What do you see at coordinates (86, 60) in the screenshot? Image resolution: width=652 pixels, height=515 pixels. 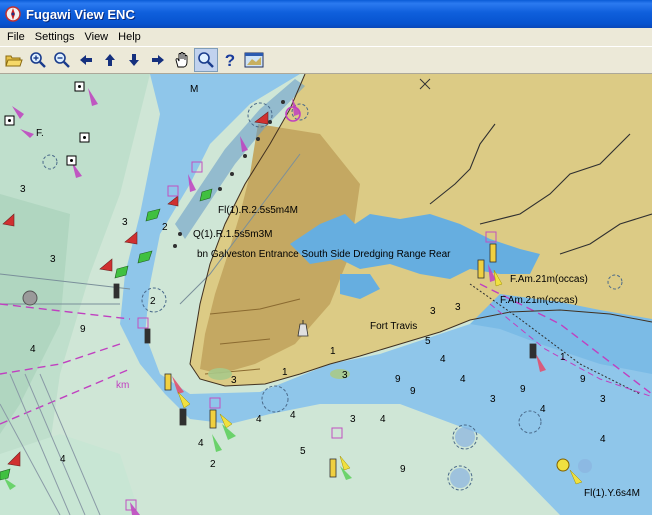 I see `arrow-left-icon` at bounding box center [86, 60].